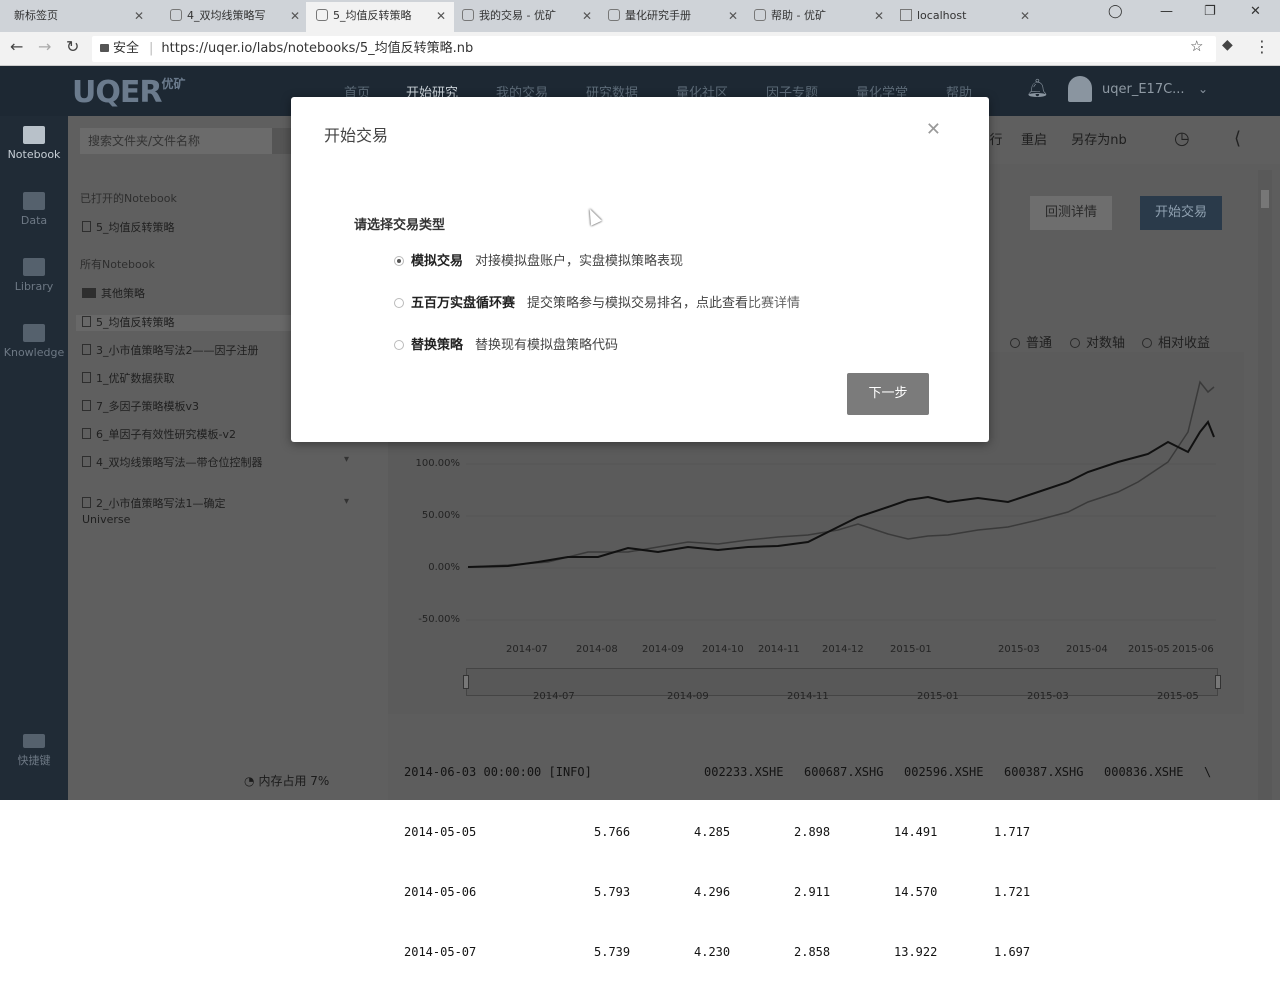  Describe the element at coordinates (89, 293) in the screenshot. I see `folder-icon` at that location.